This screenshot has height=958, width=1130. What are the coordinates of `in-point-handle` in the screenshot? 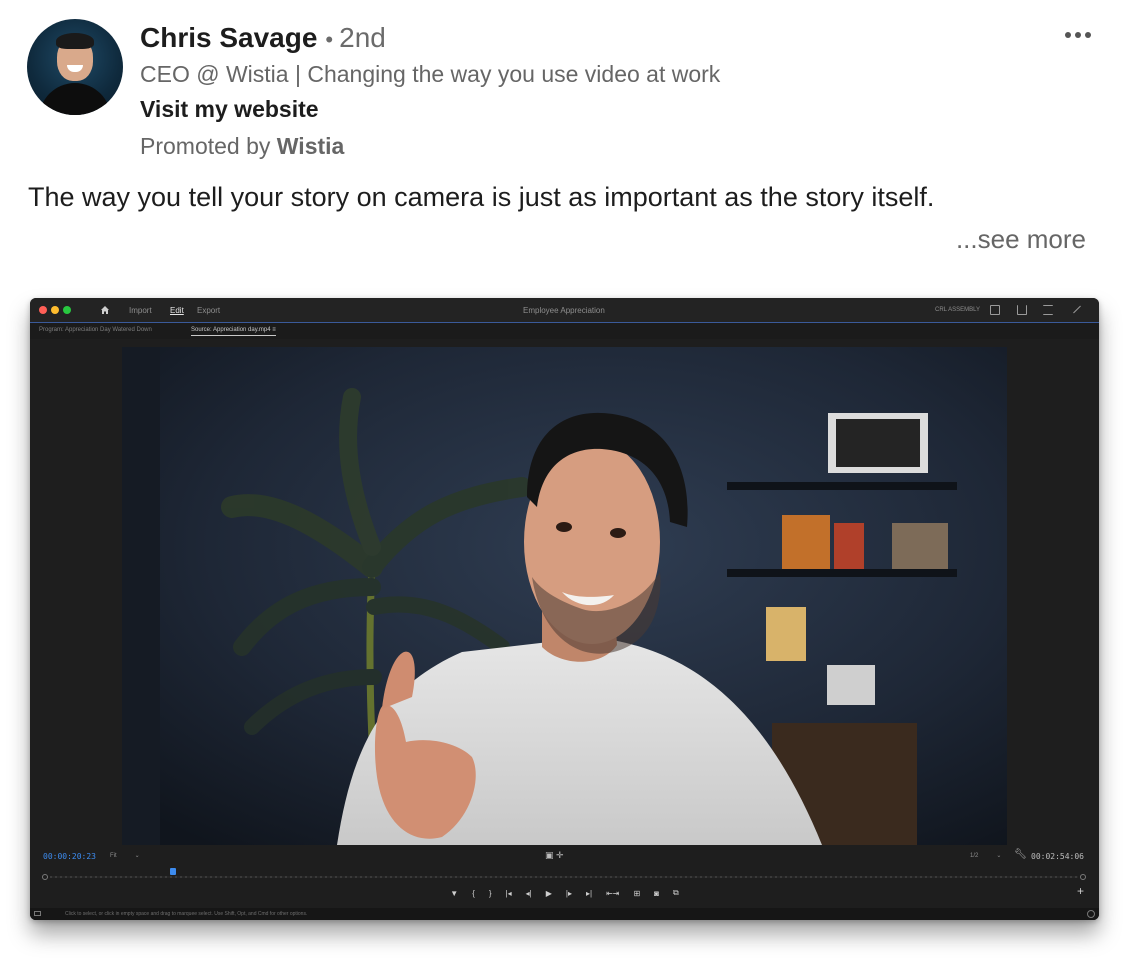 It's located at (45, 877).